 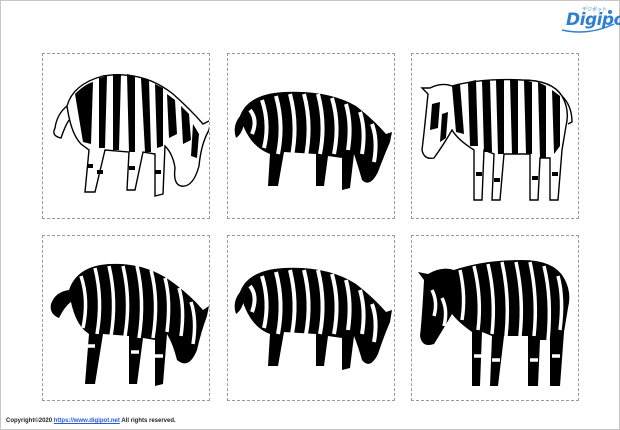 I want to click on digipot-logo: デジポット Digipot, so click(x=590, y=20).